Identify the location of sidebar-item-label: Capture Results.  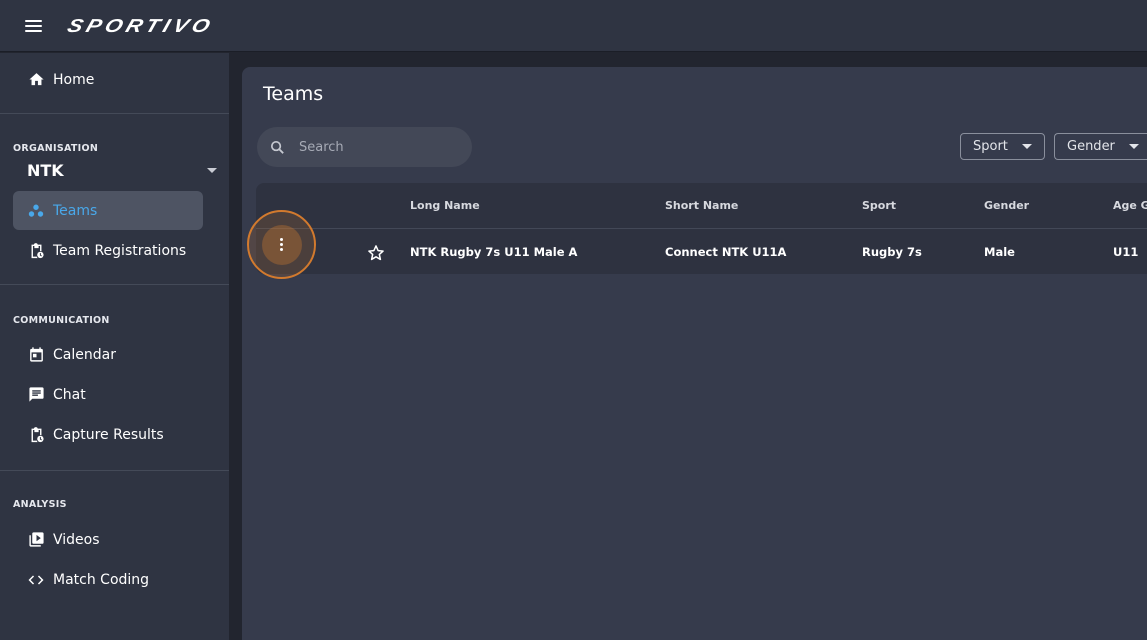
(108, 434).